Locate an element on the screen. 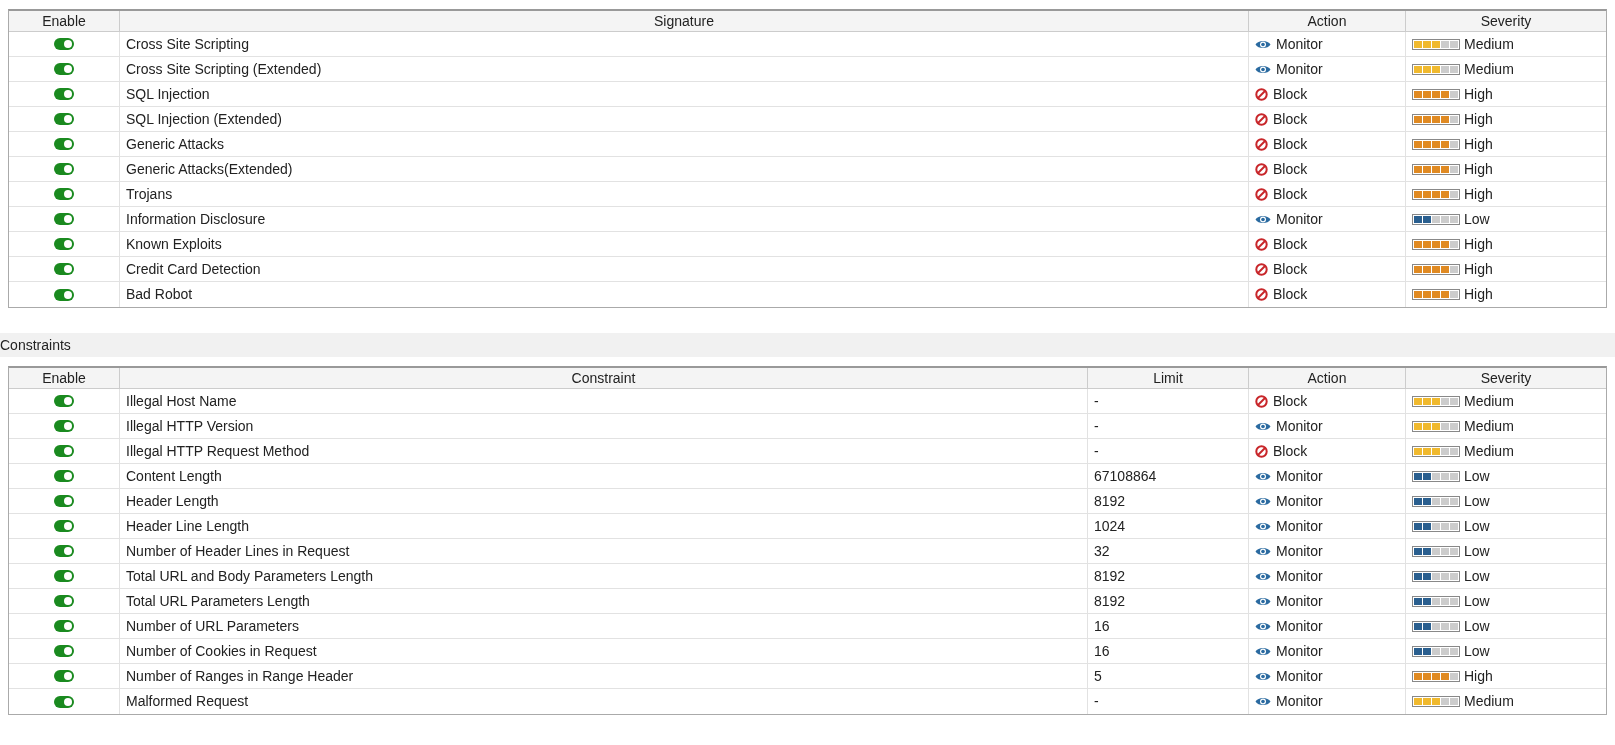  table-cell-text: SQL Injection is located at coordinates (168, 94).